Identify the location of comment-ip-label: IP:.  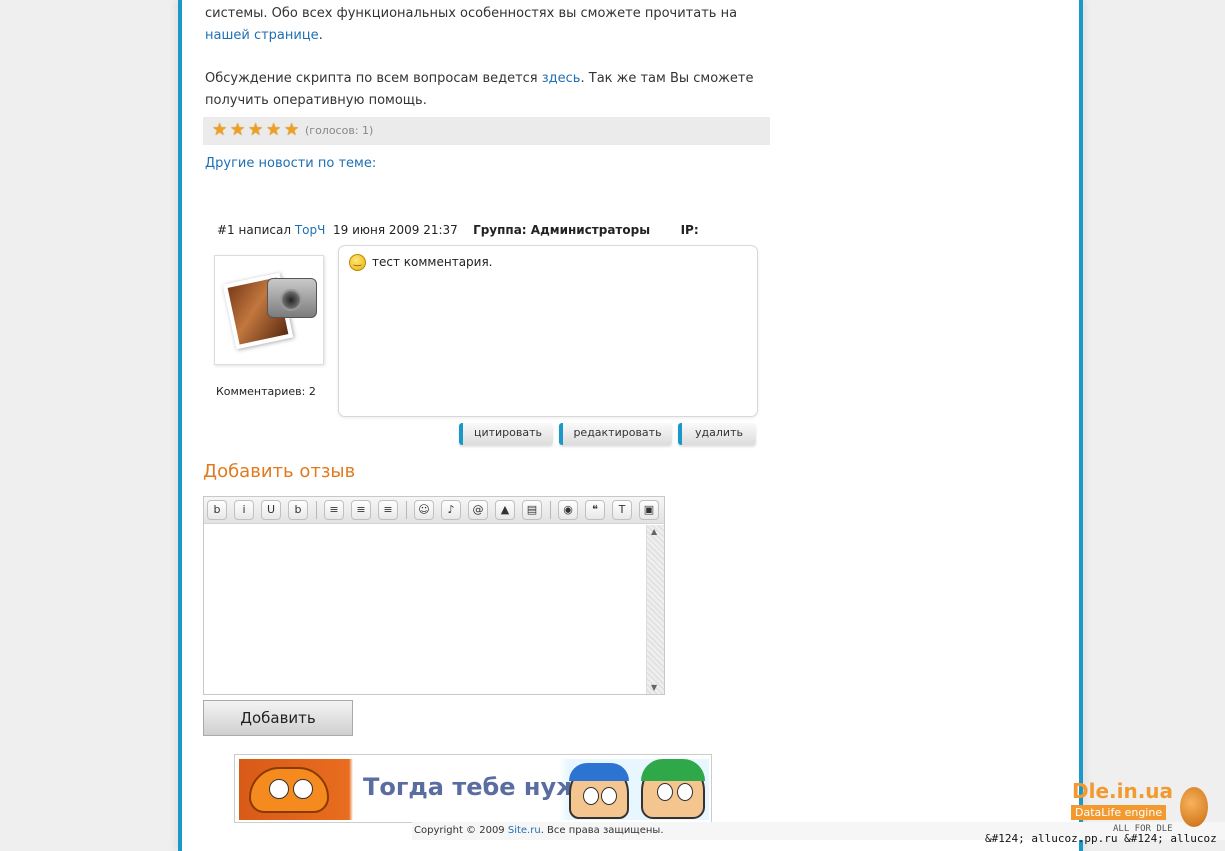
(689, 230).